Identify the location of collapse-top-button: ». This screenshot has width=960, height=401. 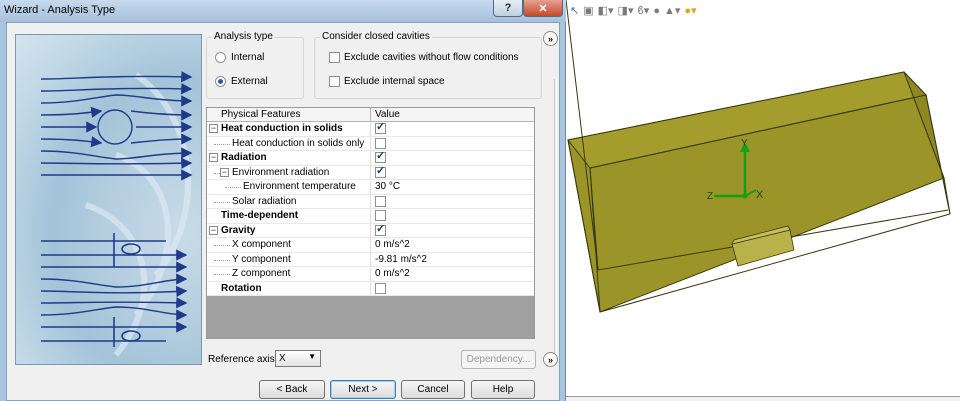
(550, 38).